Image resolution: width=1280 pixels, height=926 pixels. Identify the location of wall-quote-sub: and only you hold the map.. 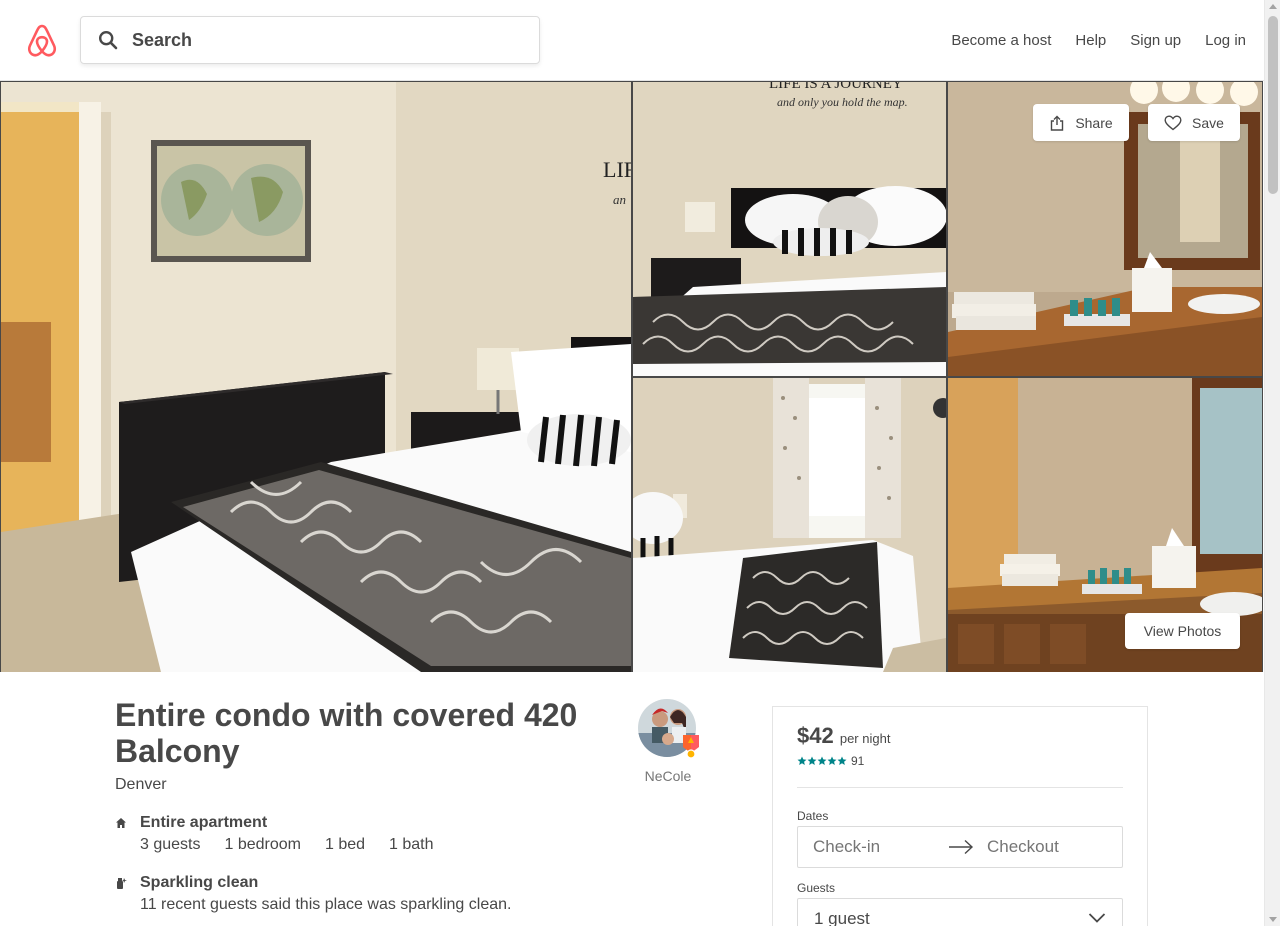
(842, 102).